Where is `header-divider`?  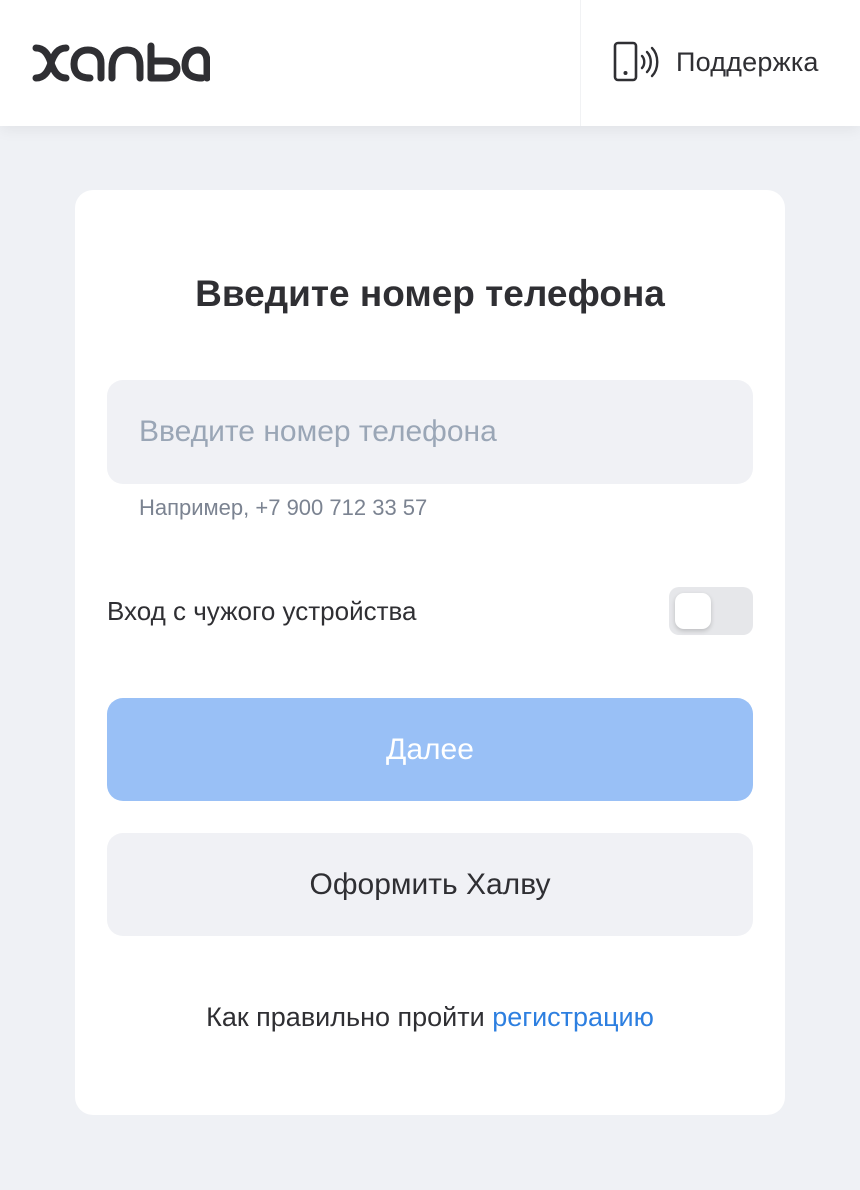 header-divider is located at coordinates (580, 63).